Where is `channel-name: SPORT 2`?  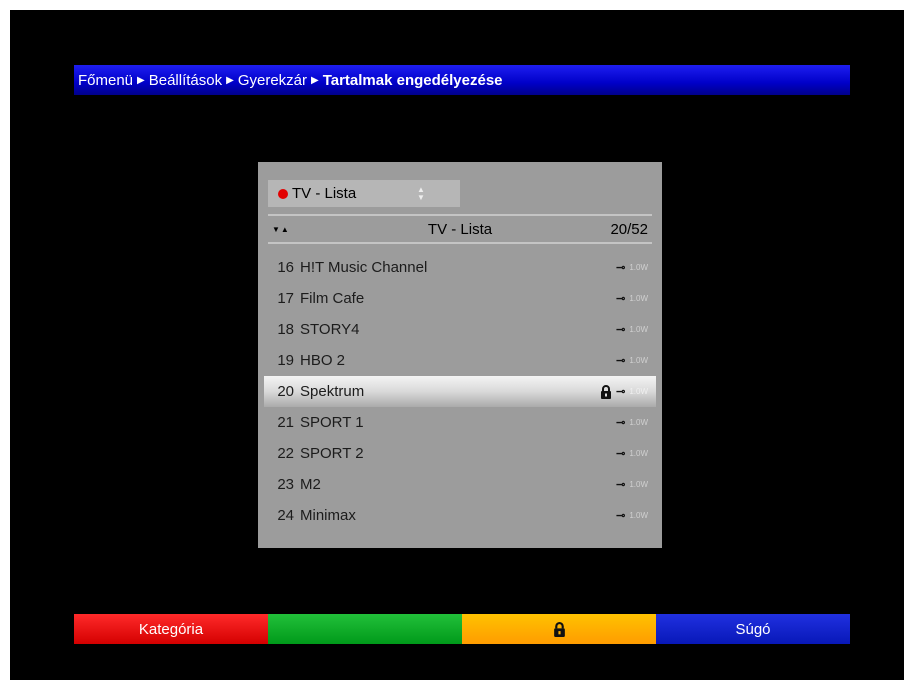 channel-name: SPORT 2 is located at coordinates (332, 453).